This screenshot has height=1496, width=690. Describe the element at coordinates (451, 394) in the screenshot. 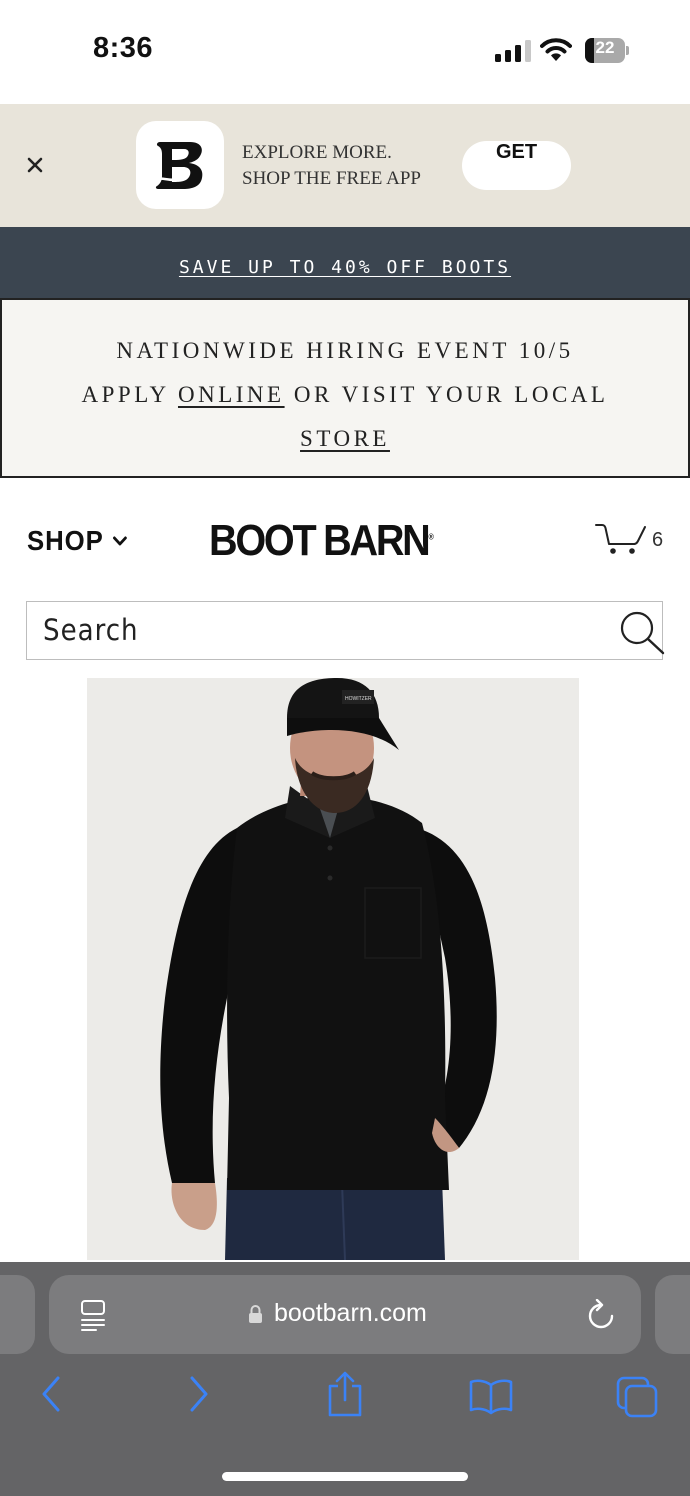

I see `hiring-visit-text: OR VISIT YOUR LOCAL` at that location.